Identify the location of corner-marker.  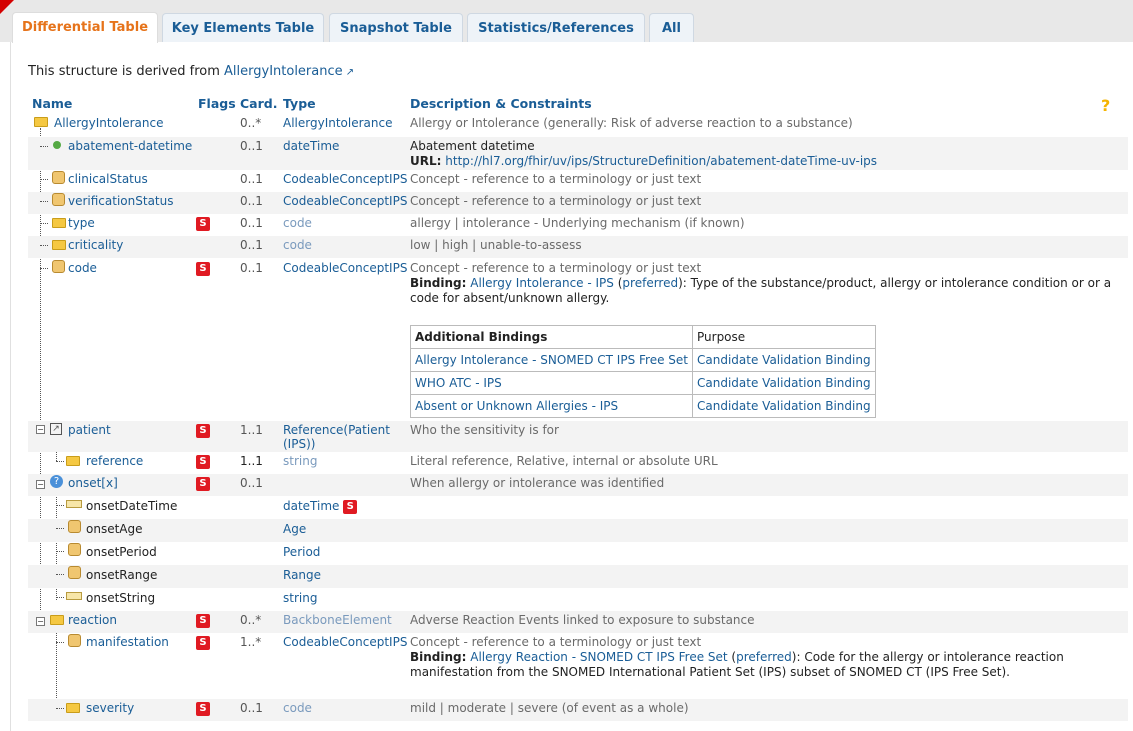
(7, 7).